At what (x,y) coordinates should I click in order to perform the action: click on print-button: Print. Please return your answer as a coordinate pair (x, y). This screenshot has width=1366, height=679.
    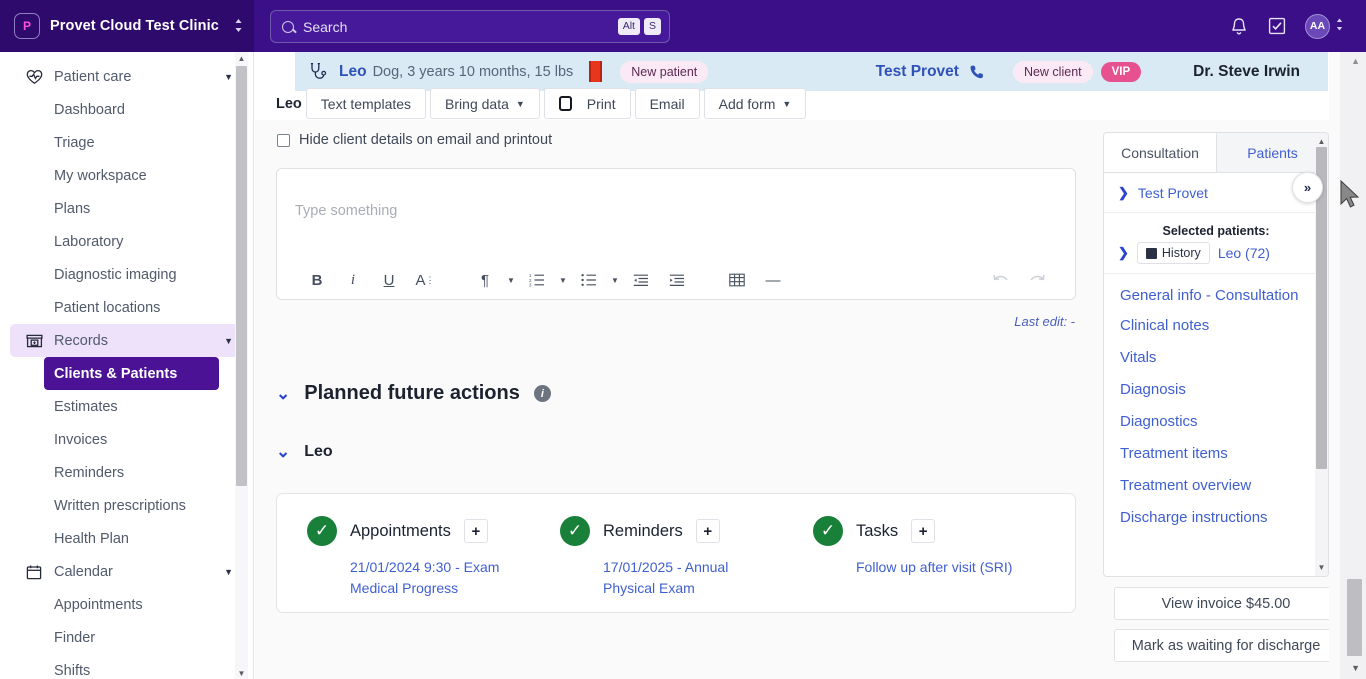
    Looking at the image, I should click on (587, 103).